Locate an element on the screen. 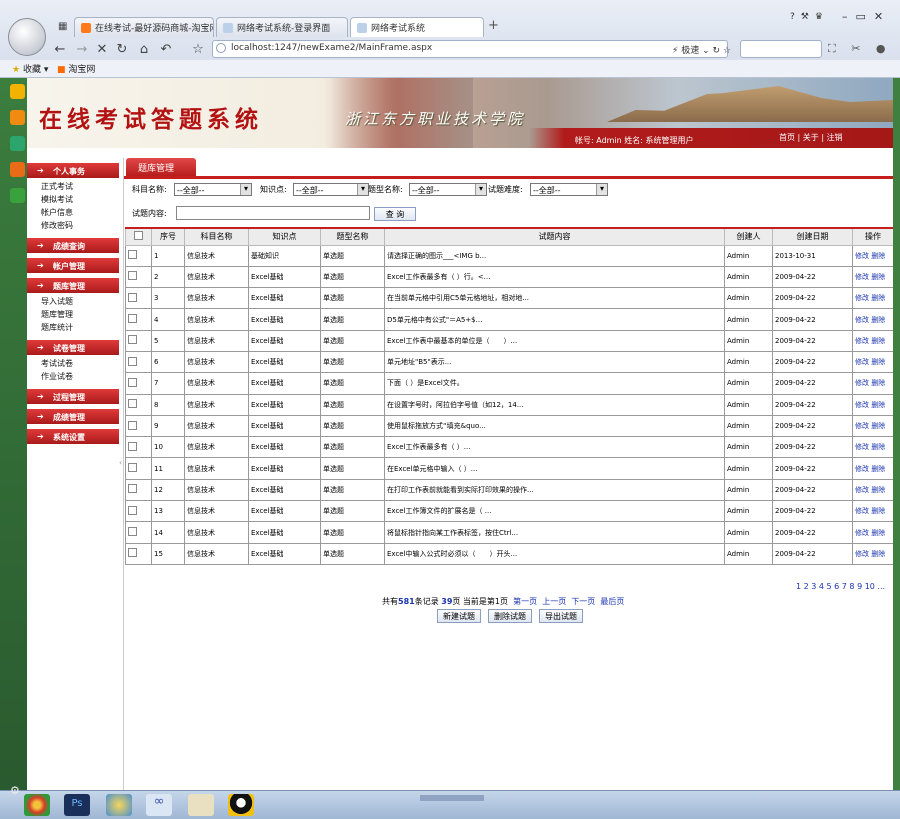 The height and width of the screenshot is (819, 900). globe-app-icon is located at coordinates (119, 805).